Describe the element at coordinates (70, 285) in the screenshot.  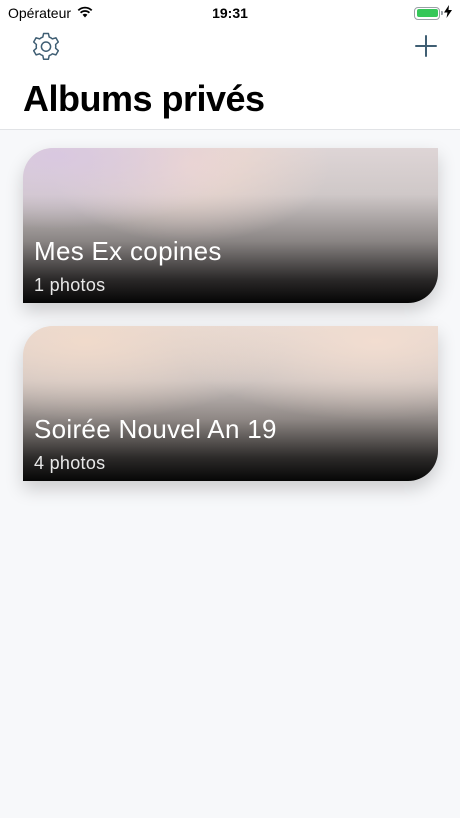
I see `album-photo-count: 1 photos` at that location.